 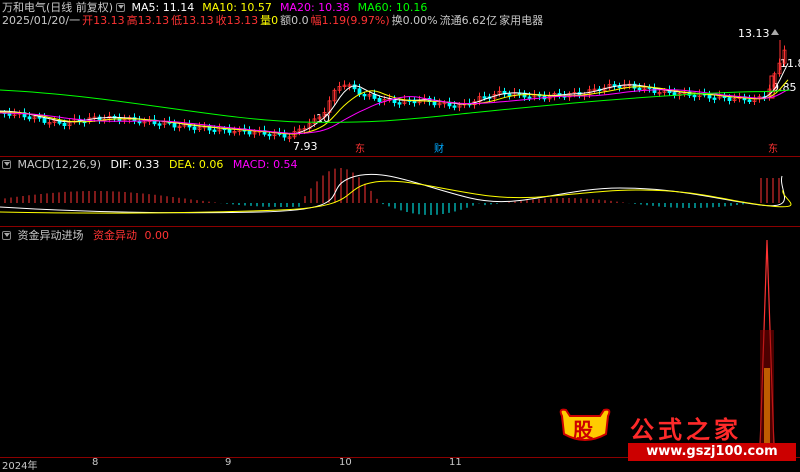 What do you see at coordinates (392, 193) in the screenshot?
I see `dif-line` at bounding box center [392, 193].